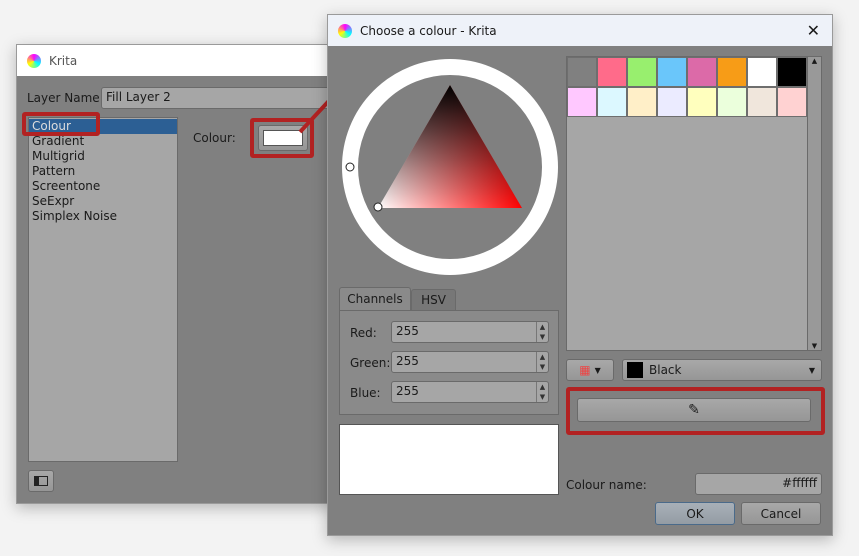 The height and width of the screenshot is (556, 859). What do you see at coordinates (428, 30) in the screenshot?
I see `dialog-title: Choose a colour - Krita` at bounding box center [428, 30].